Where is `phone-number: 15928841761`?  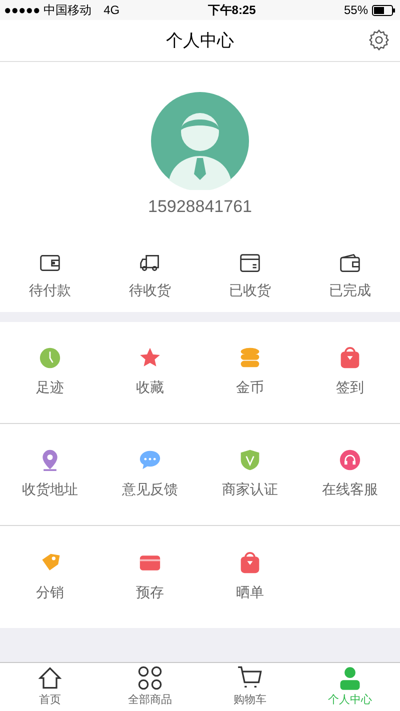
phone-number: 15928841761 is located at coordinates (200, 207).